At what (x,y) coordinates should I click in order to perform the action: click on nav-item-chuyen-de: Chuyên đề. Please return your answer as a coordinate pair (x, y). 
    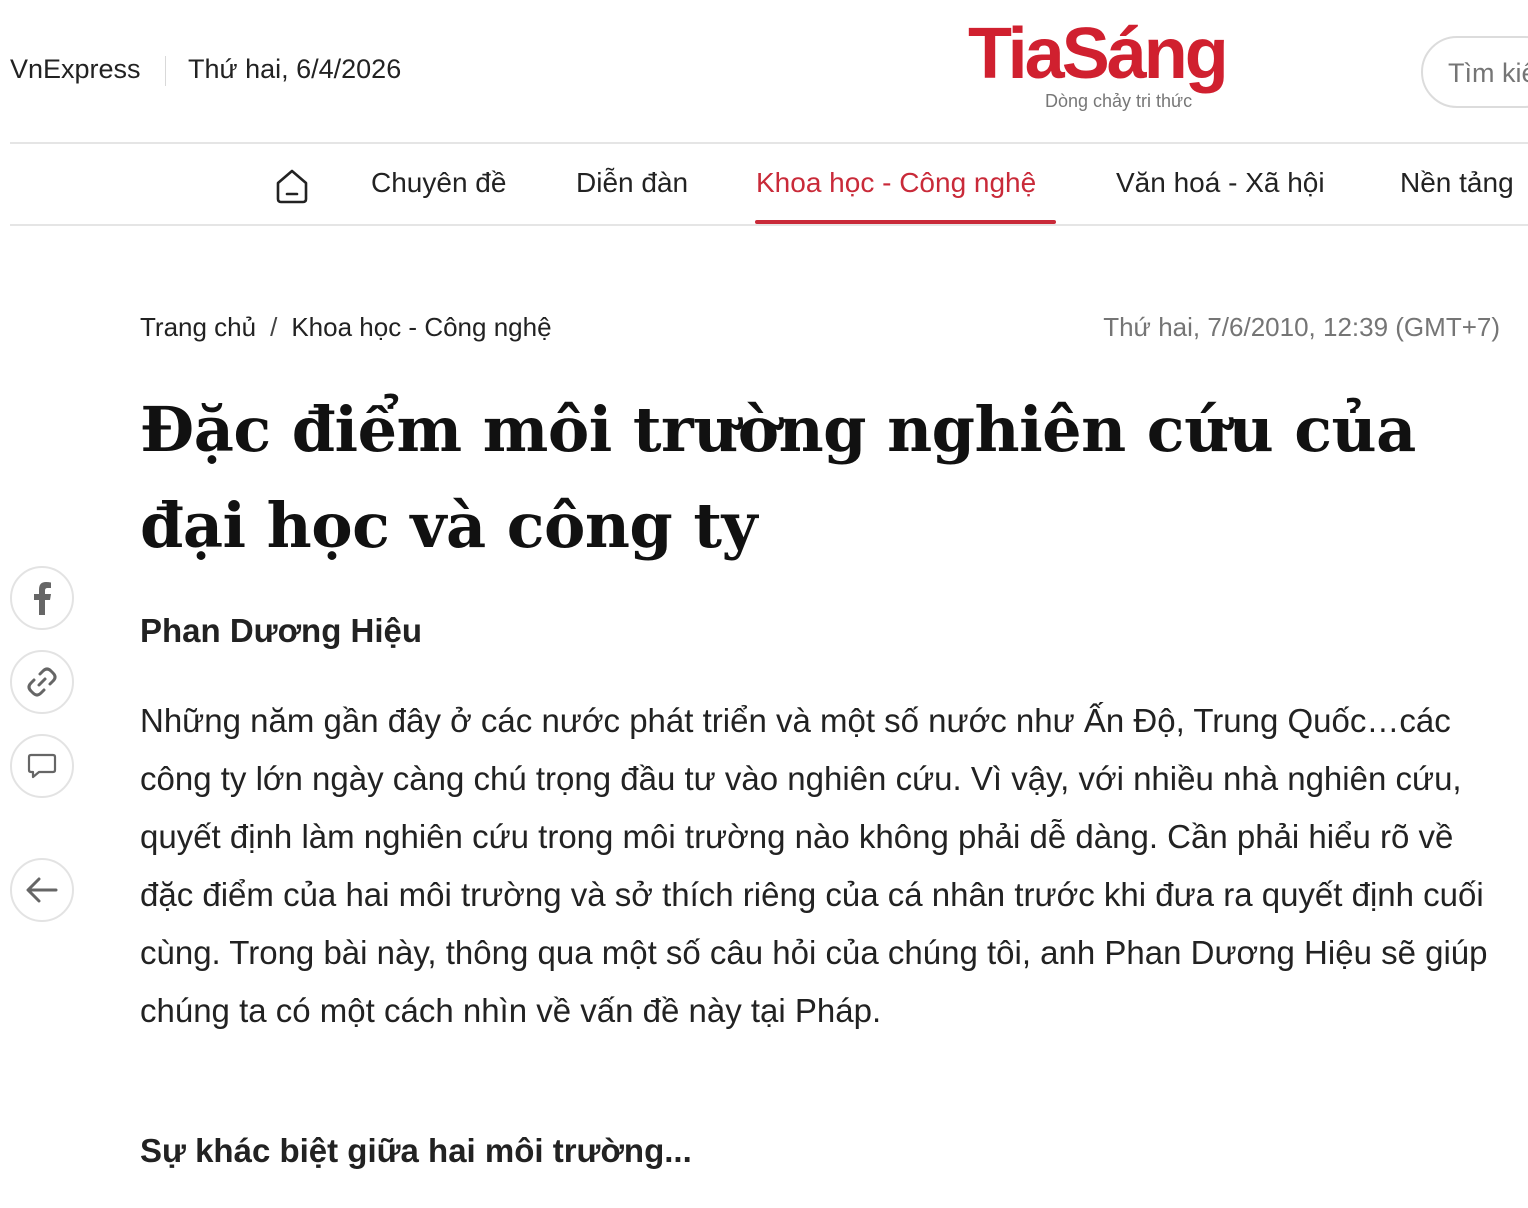
    Looking at the image, I should click on (438, 196).